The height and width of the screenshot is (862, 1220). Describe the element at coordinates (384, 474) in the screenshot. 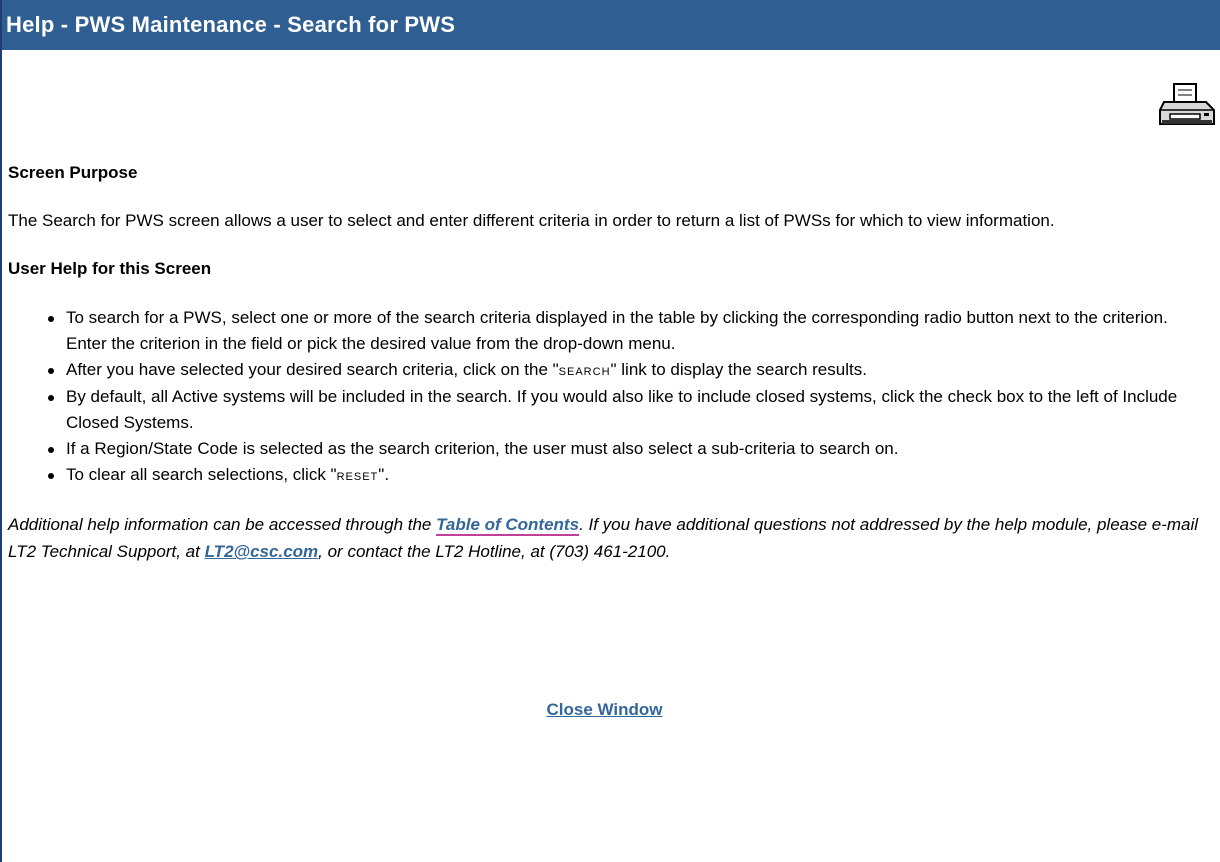

I see `list-item-text: ".` at that location.